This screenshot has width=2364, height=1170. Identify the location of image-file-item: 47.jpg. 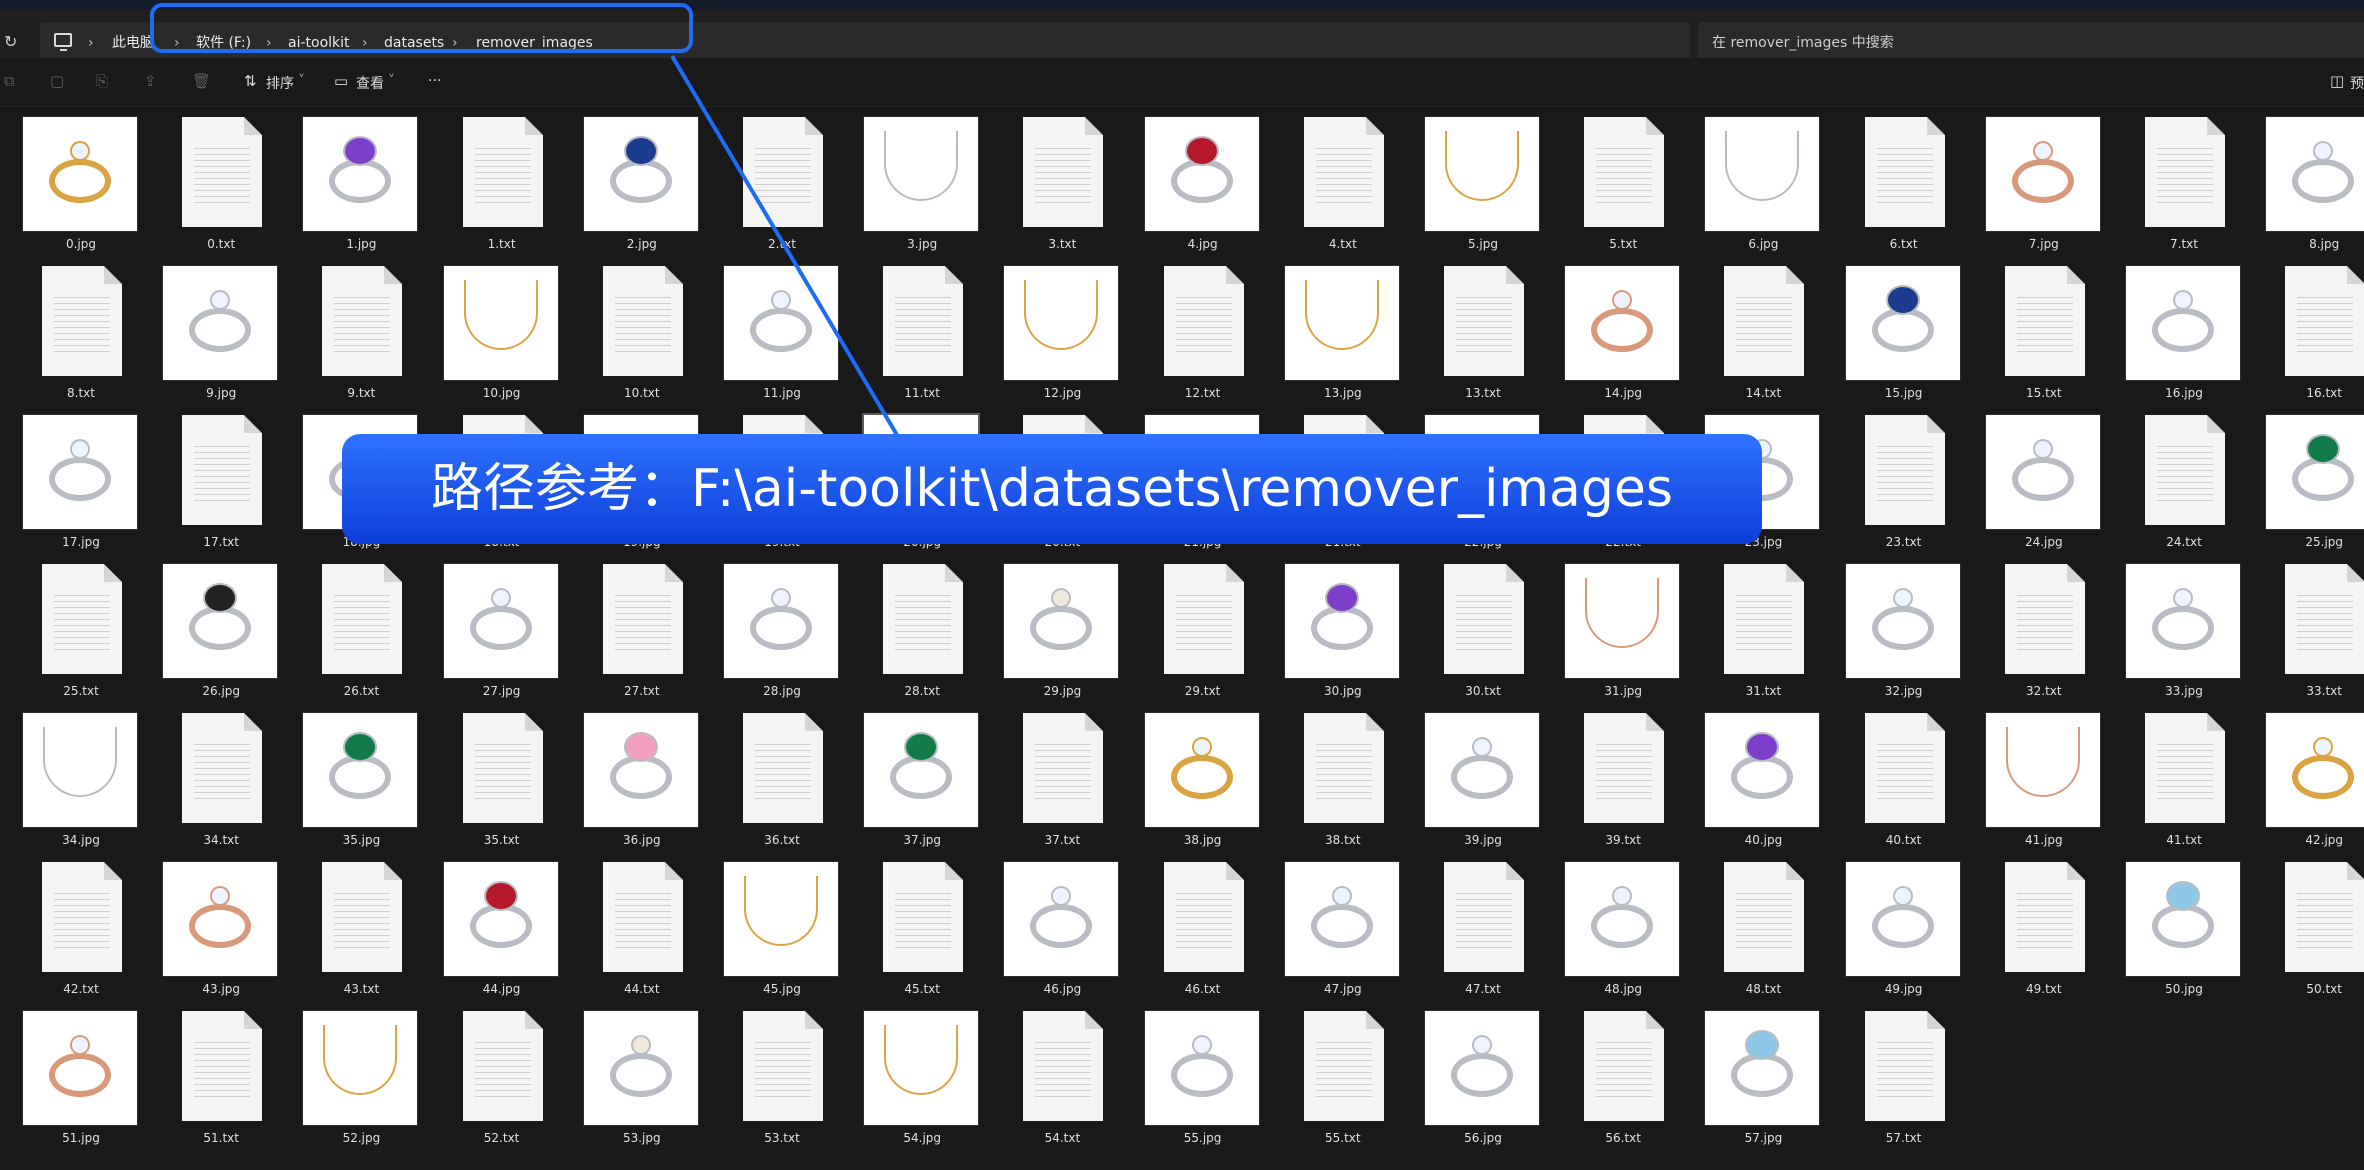
(1332, 931).